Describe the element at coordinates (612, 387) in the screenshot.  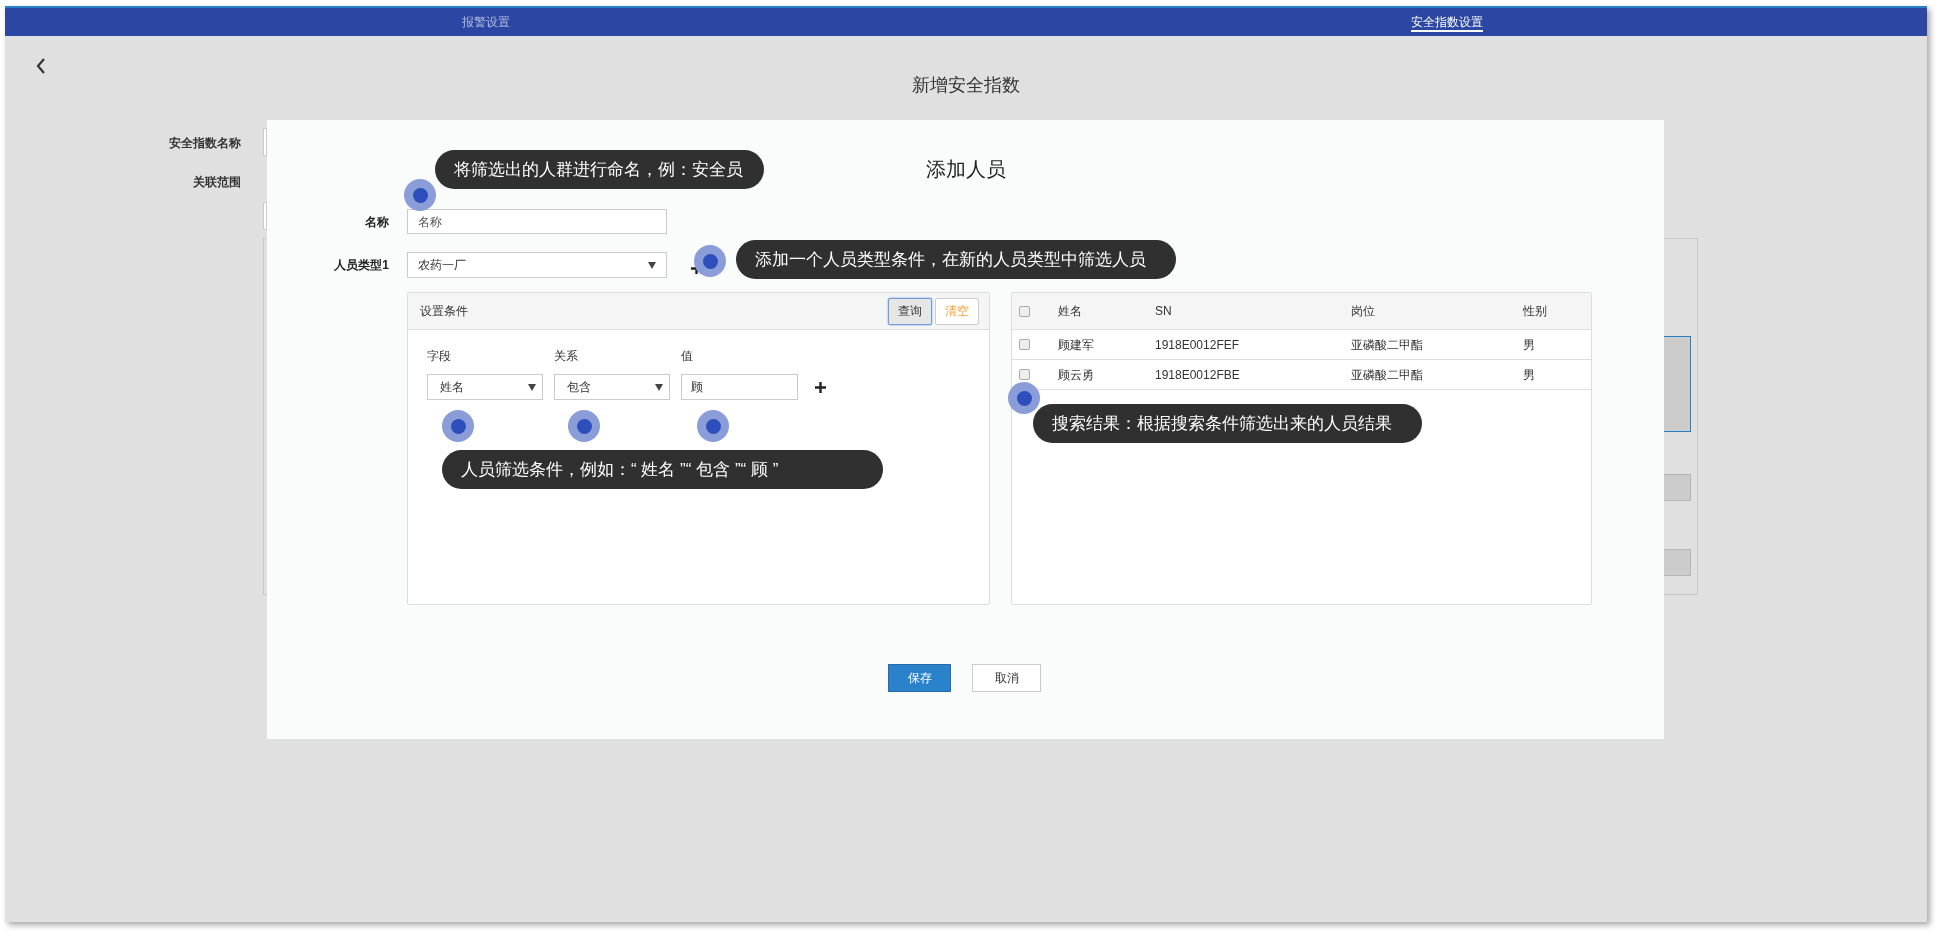
I see `select-field: 包含` at that location.